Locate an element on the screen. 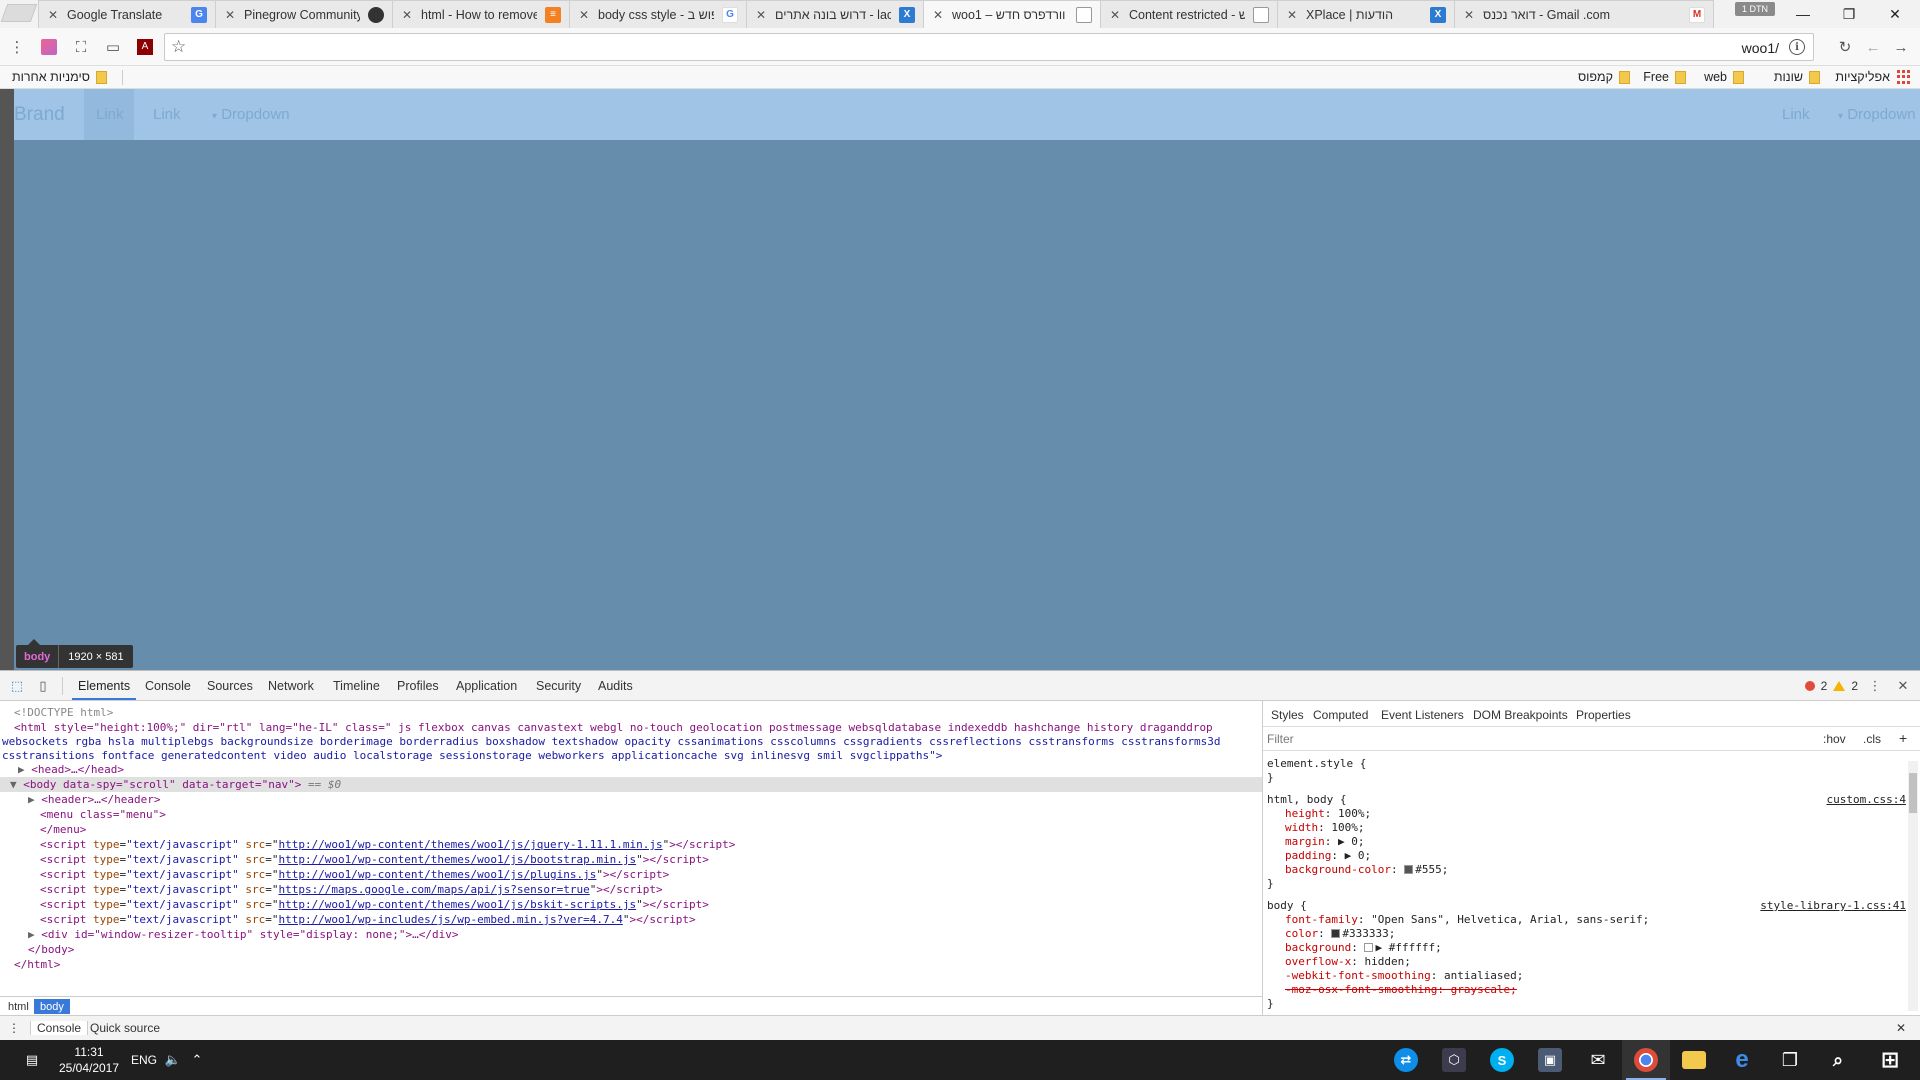  scrollbar-thumb is located at coordinates (1913, 793).